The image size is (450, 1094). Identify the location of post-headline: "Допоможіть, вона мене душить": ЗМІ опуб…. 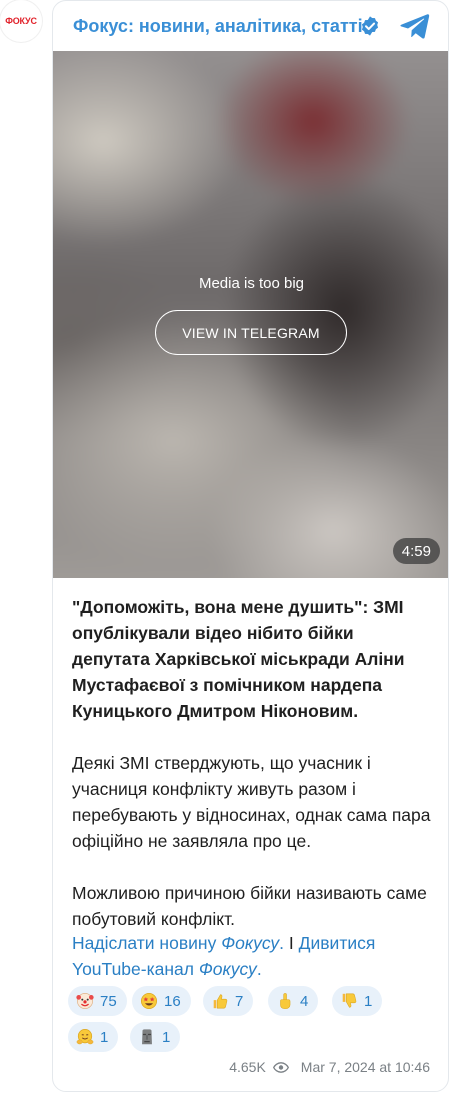
(238, 659).